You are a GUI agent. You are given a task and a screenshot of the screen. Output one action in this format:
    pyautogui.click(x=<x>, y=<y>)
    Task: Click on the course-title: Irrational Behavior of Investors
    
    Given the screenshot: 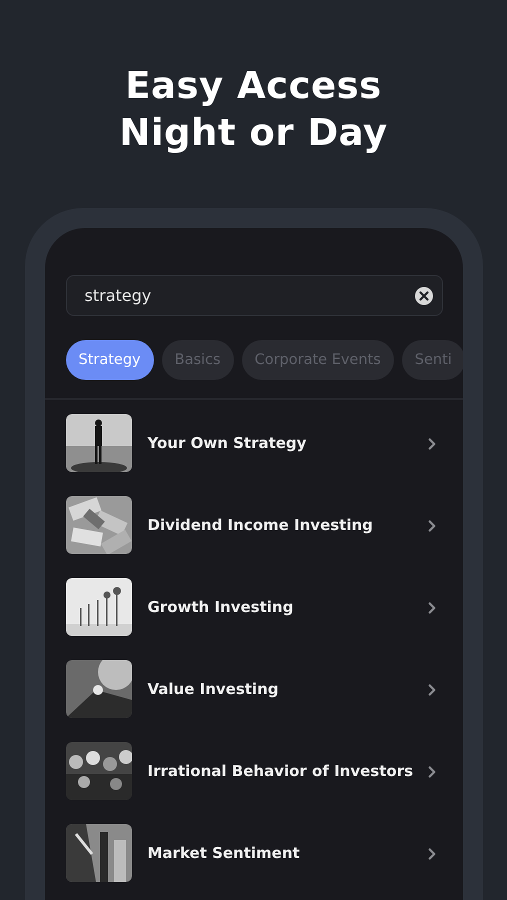 What is the action you would take?
    pyautogui.click(x=285, y=771)
    